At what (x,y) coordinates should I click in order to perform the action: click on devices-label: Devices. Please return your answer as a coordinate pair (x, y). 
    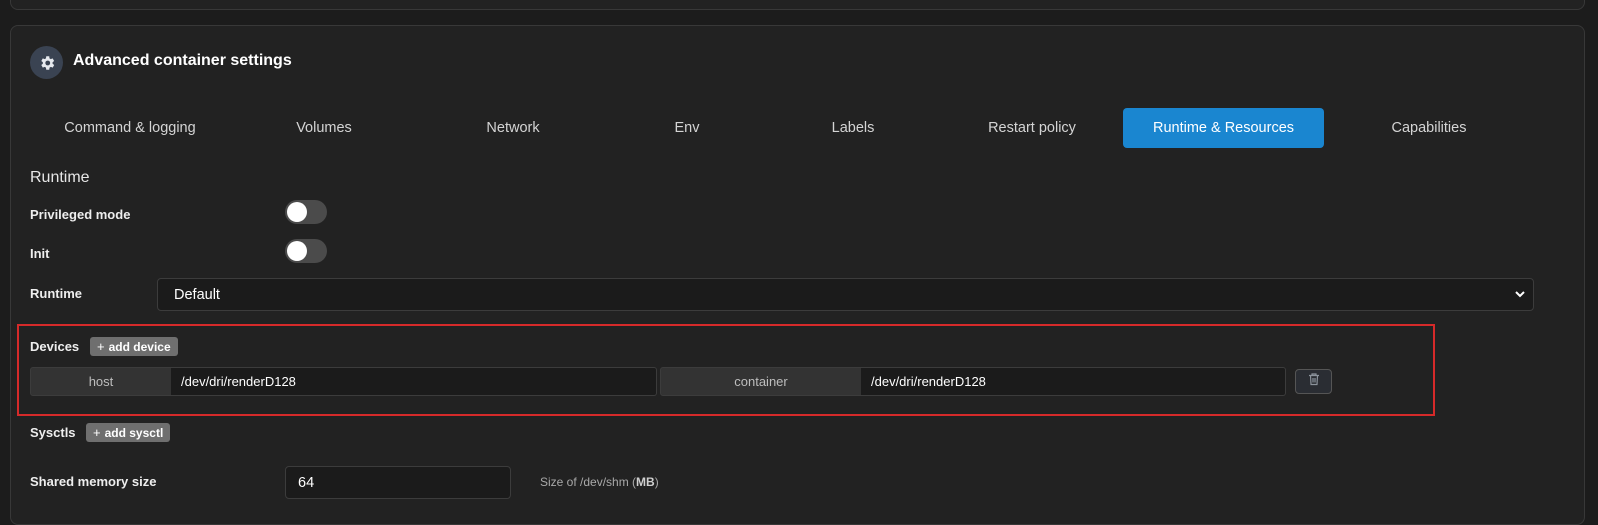
    Looking at the image, I should click on (55, 346).